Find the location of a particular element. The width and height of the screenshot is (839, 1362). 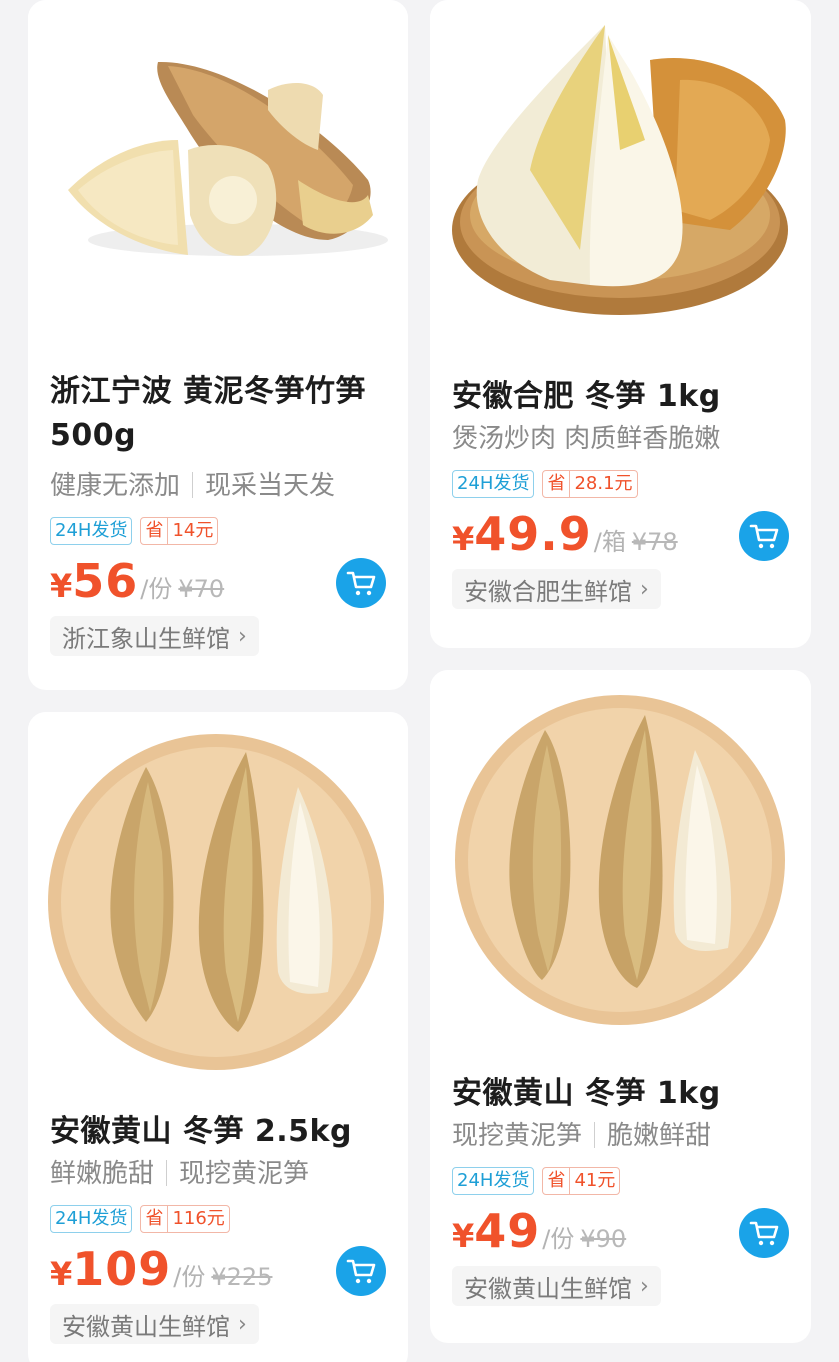

subtitle-text: 现采当天发 is located at coordinates (270, 486).